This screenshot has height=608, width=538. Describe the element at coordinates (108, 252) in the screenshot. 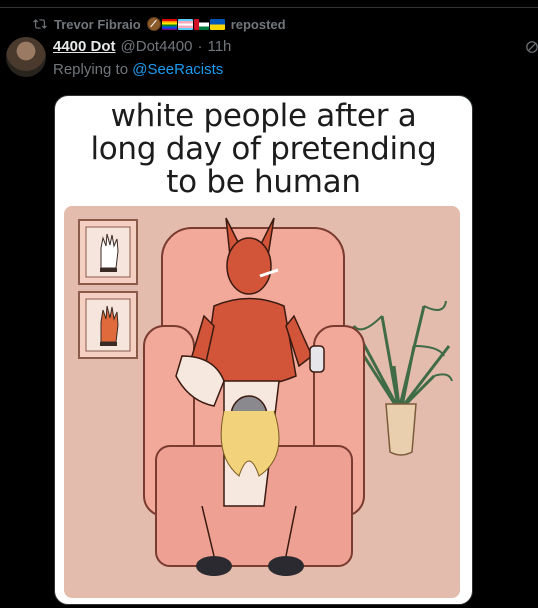

I see `framed-hand-white` at that location.